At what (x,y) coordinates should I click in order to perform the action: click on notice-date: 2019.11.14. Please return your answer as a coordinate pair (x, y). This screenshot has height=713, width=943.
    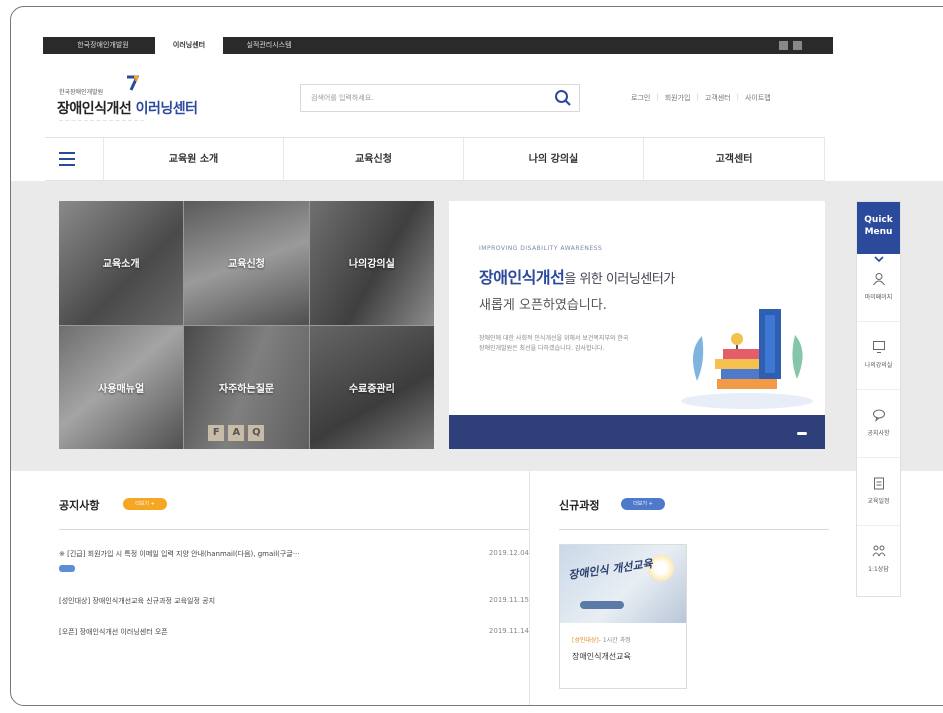
    Looking at the image, I should click on (508, 631).